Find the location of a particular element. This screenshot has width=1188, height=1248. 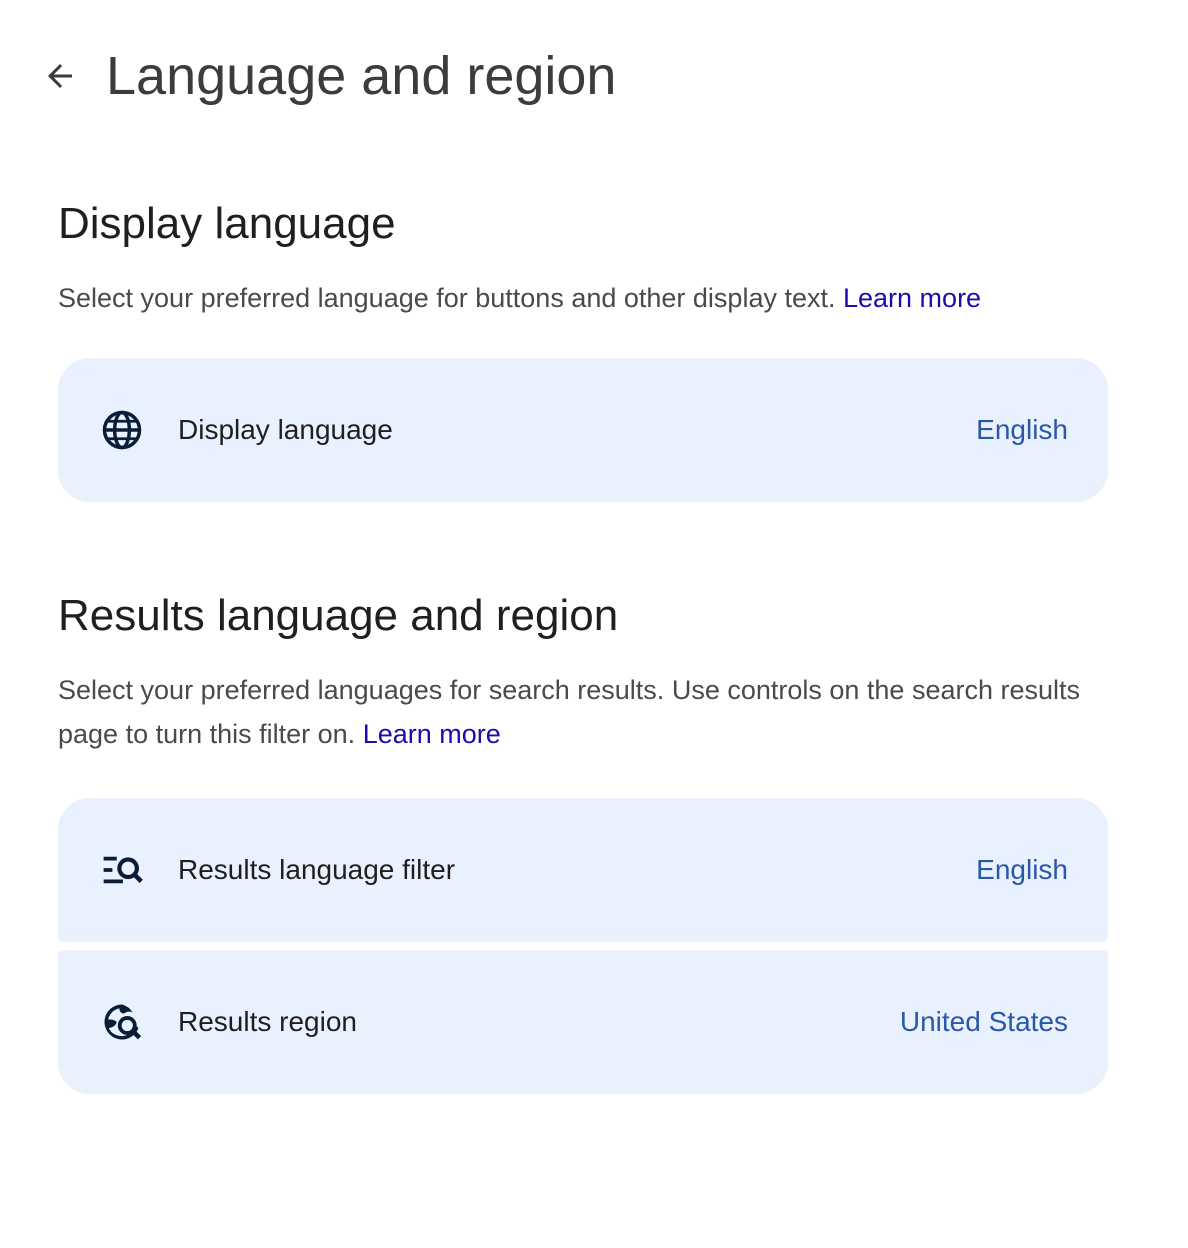

section-heading: Display language is located at coordinates (227, 223).